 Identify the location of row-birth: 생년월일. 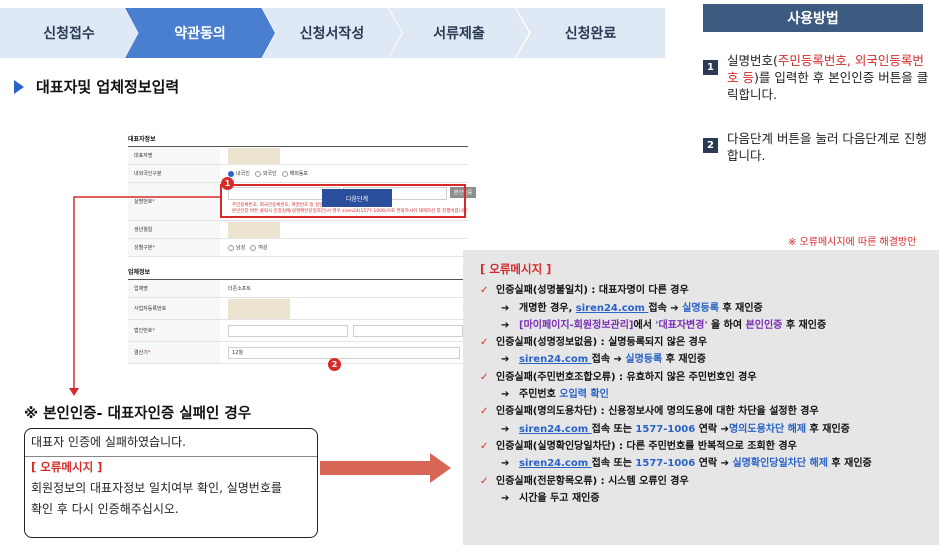
(298, 230).